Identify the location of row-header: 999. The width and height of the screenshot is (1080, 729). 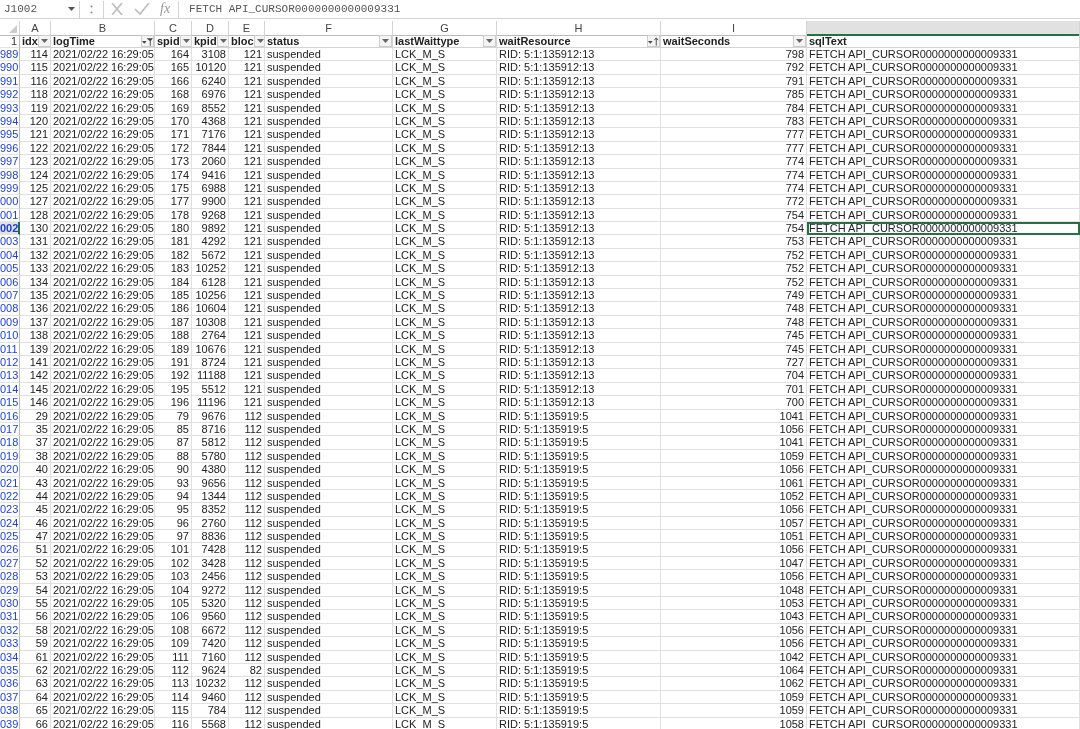
(10, 188).